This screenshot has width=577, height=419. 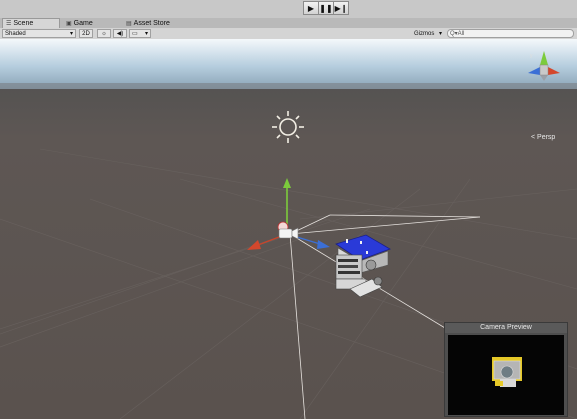 I want to click on tab-label: Scene, so click(x=23, y=23).